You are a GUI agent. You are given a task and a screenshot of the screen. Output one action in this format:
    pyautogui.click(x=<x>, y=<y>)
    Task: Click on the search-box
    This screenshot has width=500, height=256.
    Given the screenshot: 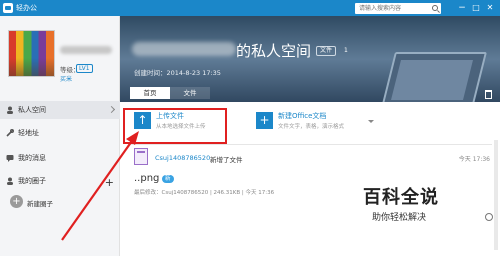 What is the action you would take?
    pyautogui.click(x=398, y=8)
    